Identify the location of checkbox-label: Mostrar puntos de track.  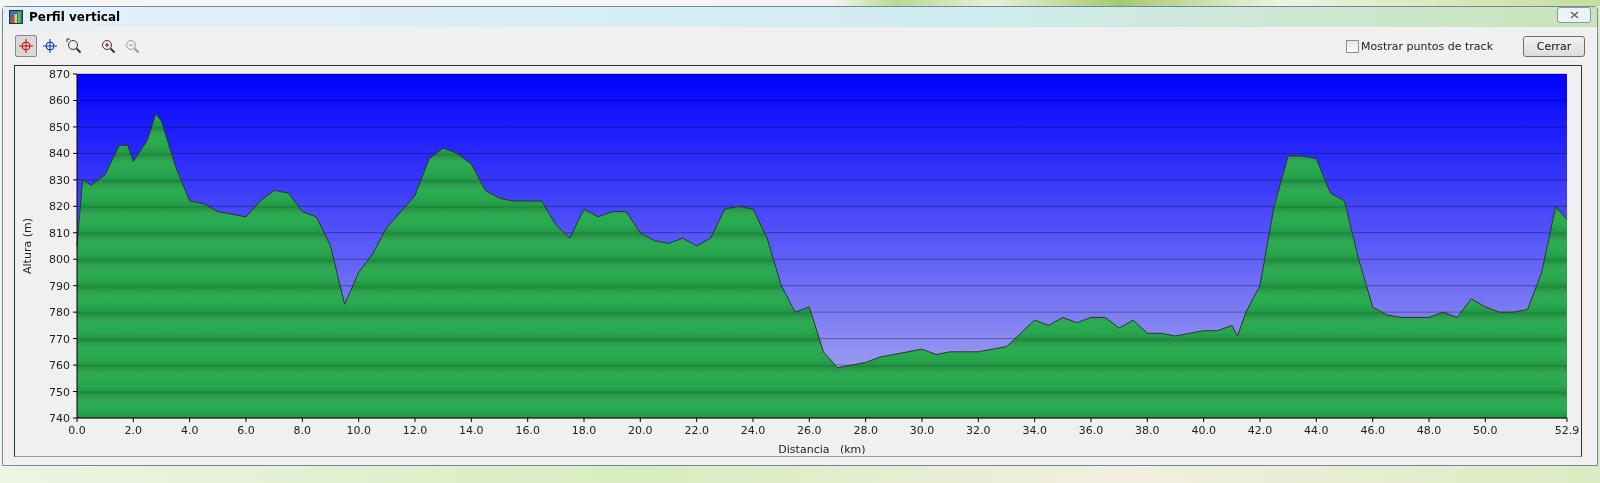
(1427, 46).